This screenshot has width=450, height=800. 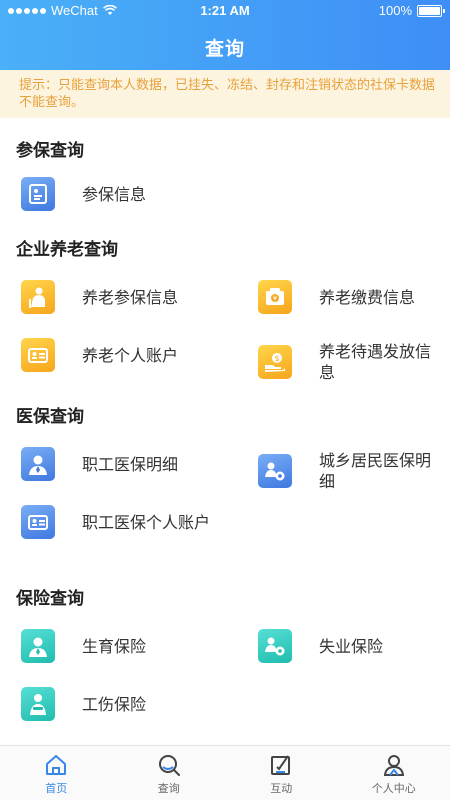 I want to click on tab-label: 个人中心, so click(x=393, y=788).